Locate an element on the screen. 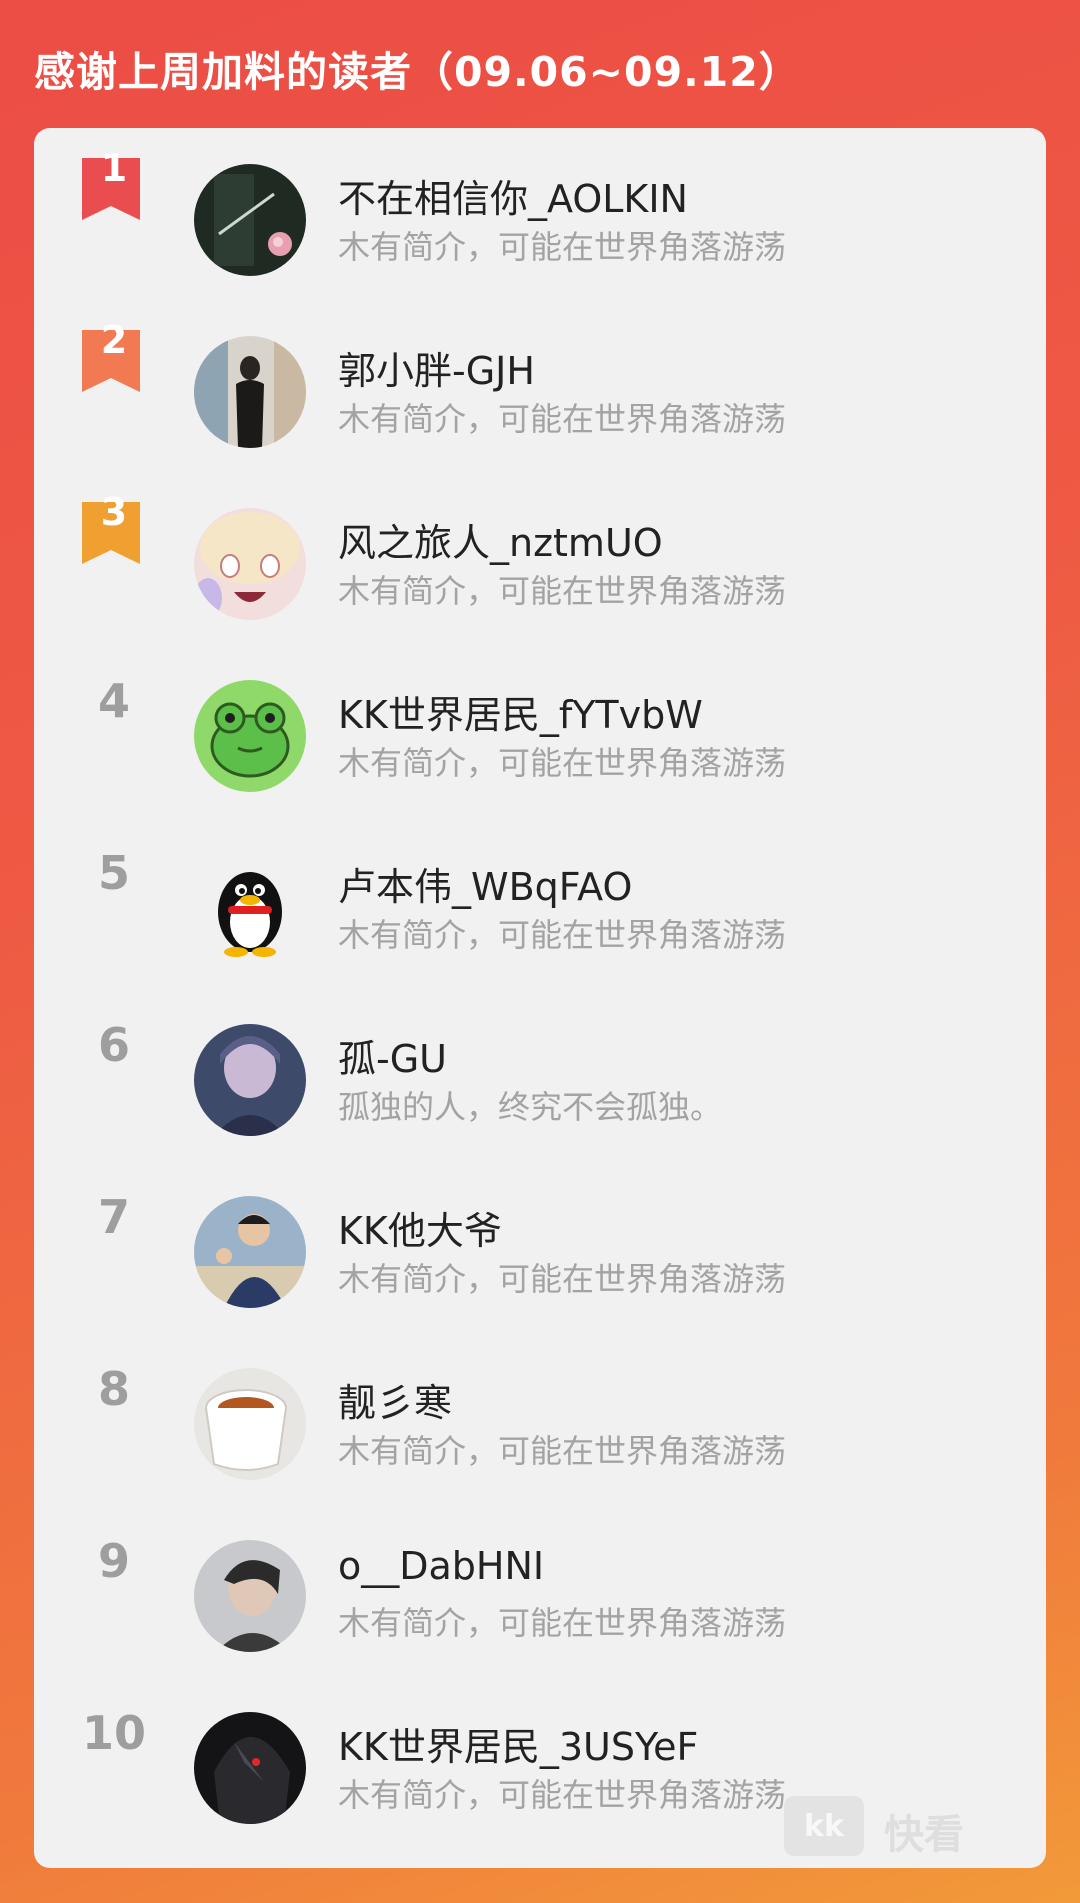 This screenshot has width=1080, height=1903. reader-name: 风之旅人_nztmUO is located at coordinates (500, 539).